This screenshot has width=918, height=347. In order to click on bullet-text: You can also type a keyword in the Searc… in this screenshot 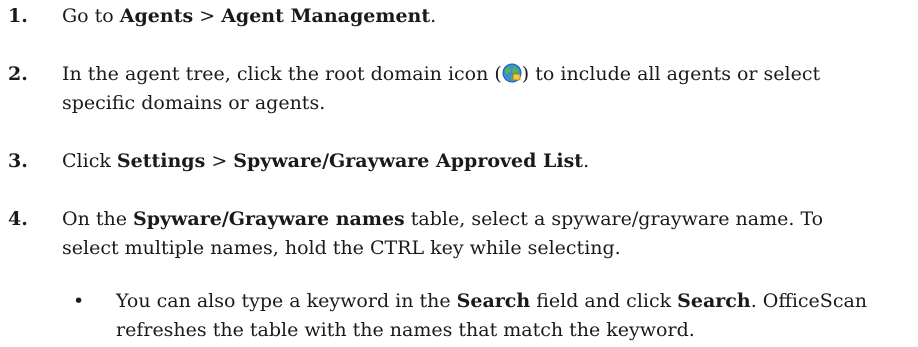, I will do `click(492, 301)`.